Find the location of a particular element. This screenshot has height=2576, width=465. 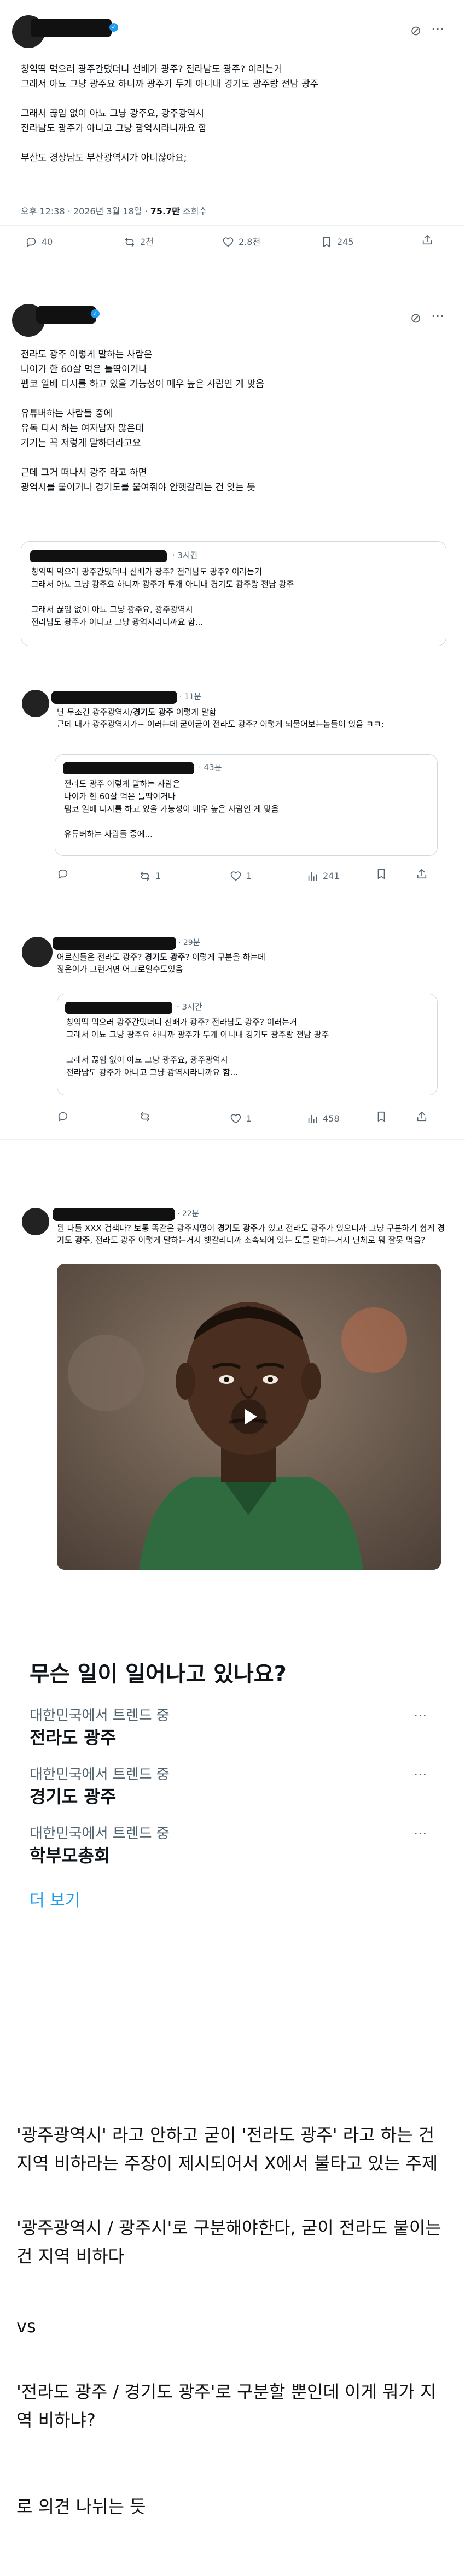

post-time: 오후 12:38 · 2026년 3월 18일 · is located at coordinates (85, 211).